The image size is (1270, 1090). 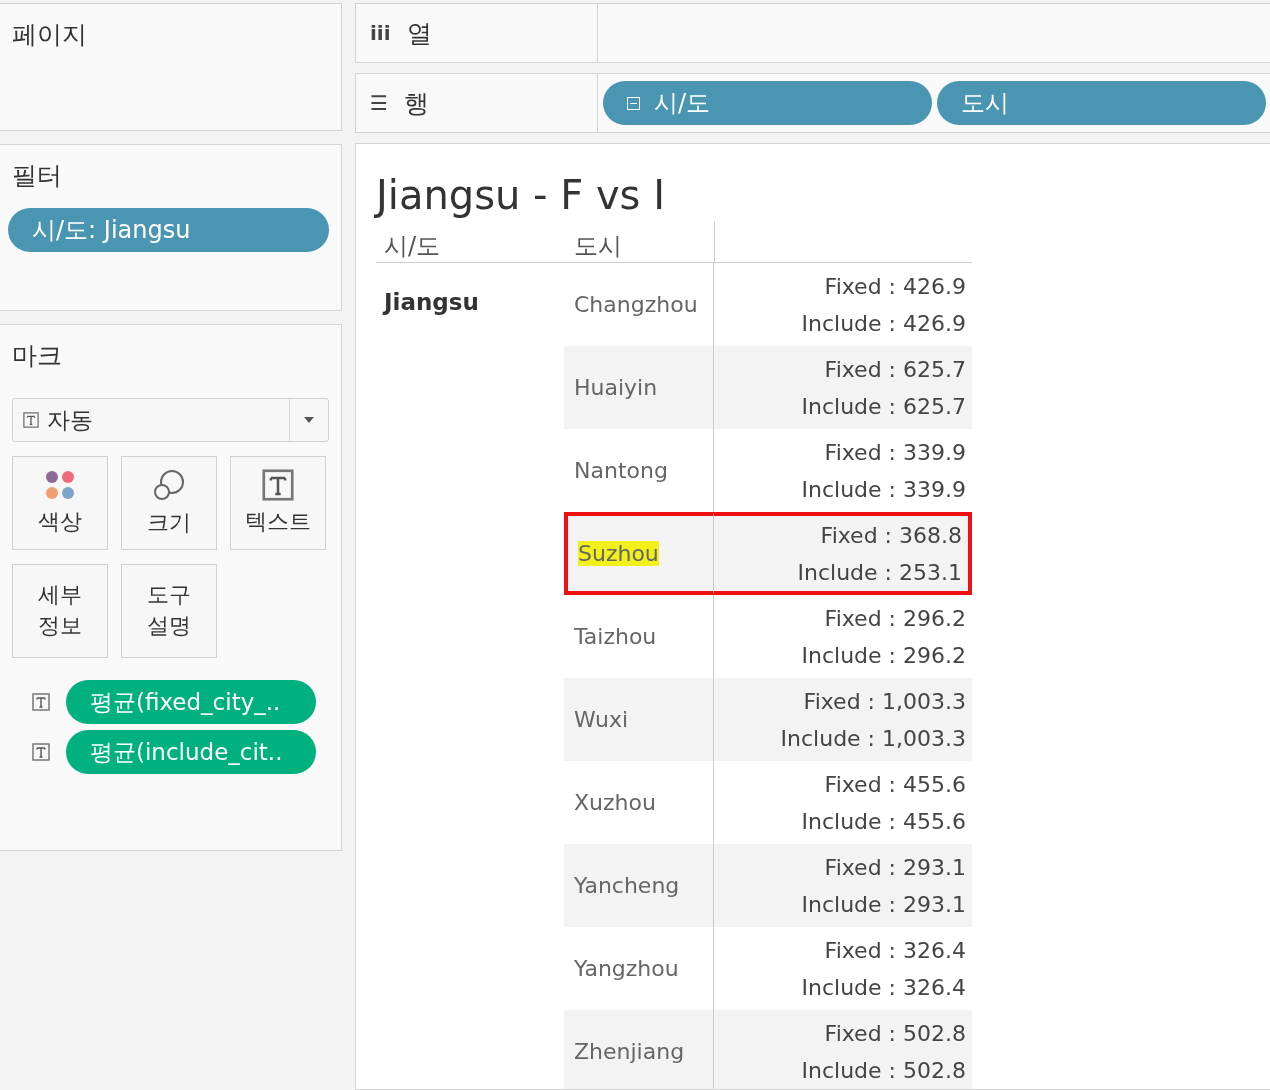 What do you see at coordinates (873, 738) in the screenshot?
I see `include-value: Include : 1,003.3` at bounding box center [873, 738].